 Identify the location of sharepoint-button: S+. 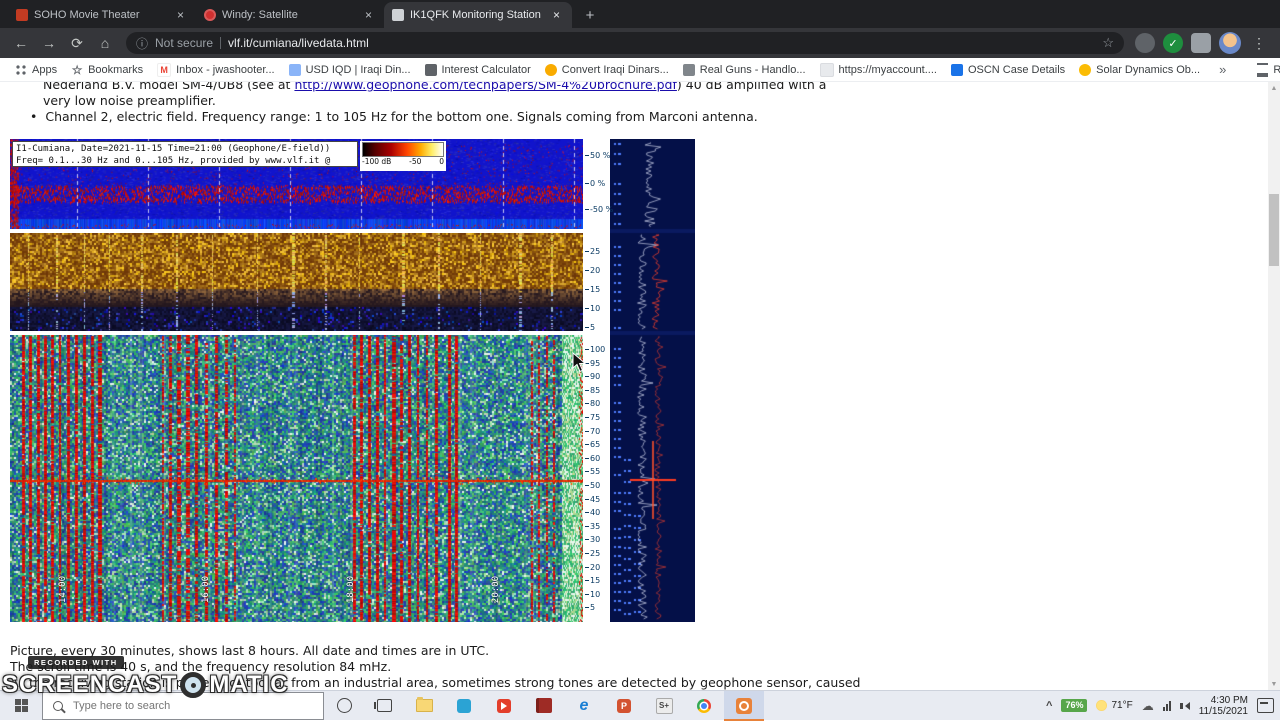
(664, 706).